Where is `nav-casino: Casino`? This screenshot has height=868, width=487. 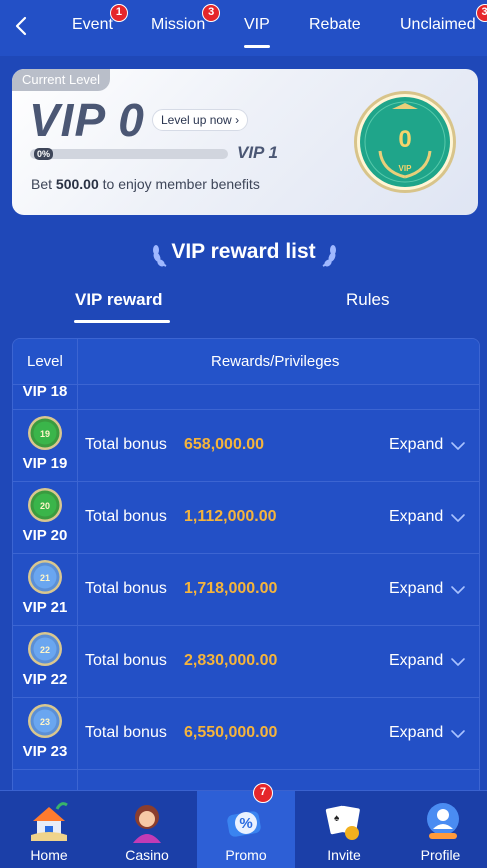
nav-casino: Casino is located at coordinates (147, 829).